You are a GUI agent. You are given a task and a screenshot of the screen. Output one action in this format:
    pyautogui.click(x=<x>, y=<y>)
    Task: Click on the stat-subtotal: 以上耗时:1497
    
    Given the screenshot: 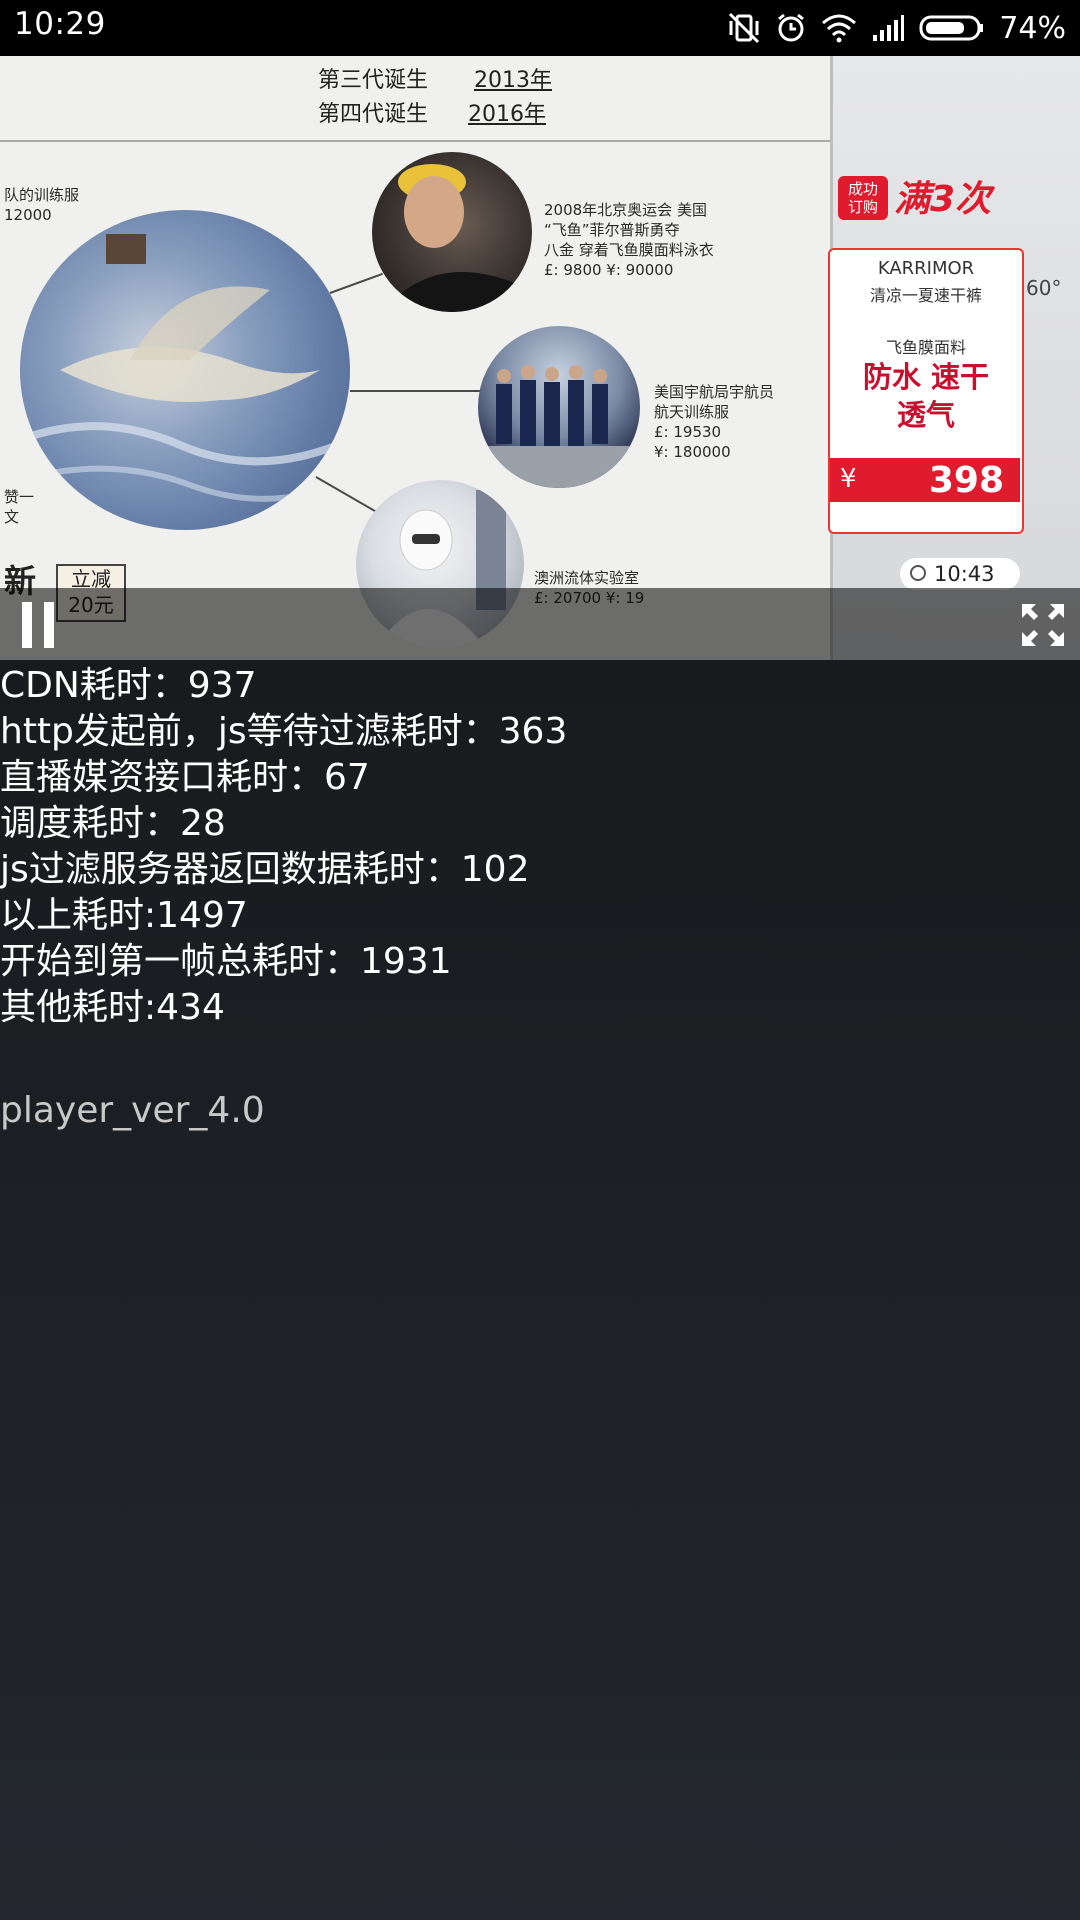 What is the action you would take?
    pyautogui.click(x=124, y=915)
    